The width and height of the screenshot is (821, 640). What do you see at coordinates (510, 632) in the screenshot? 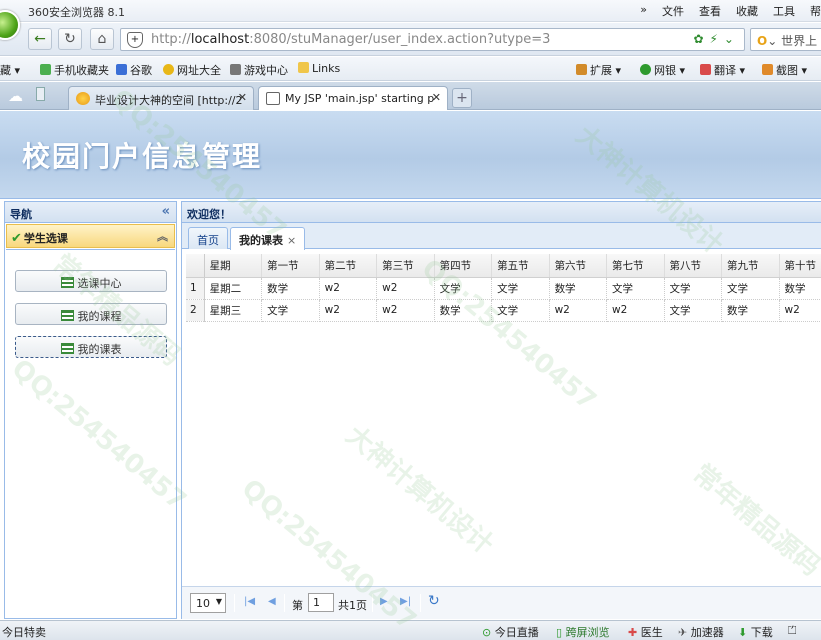
I see `status-live: ⊙ 今日直播` at bounding box center [510, 632].